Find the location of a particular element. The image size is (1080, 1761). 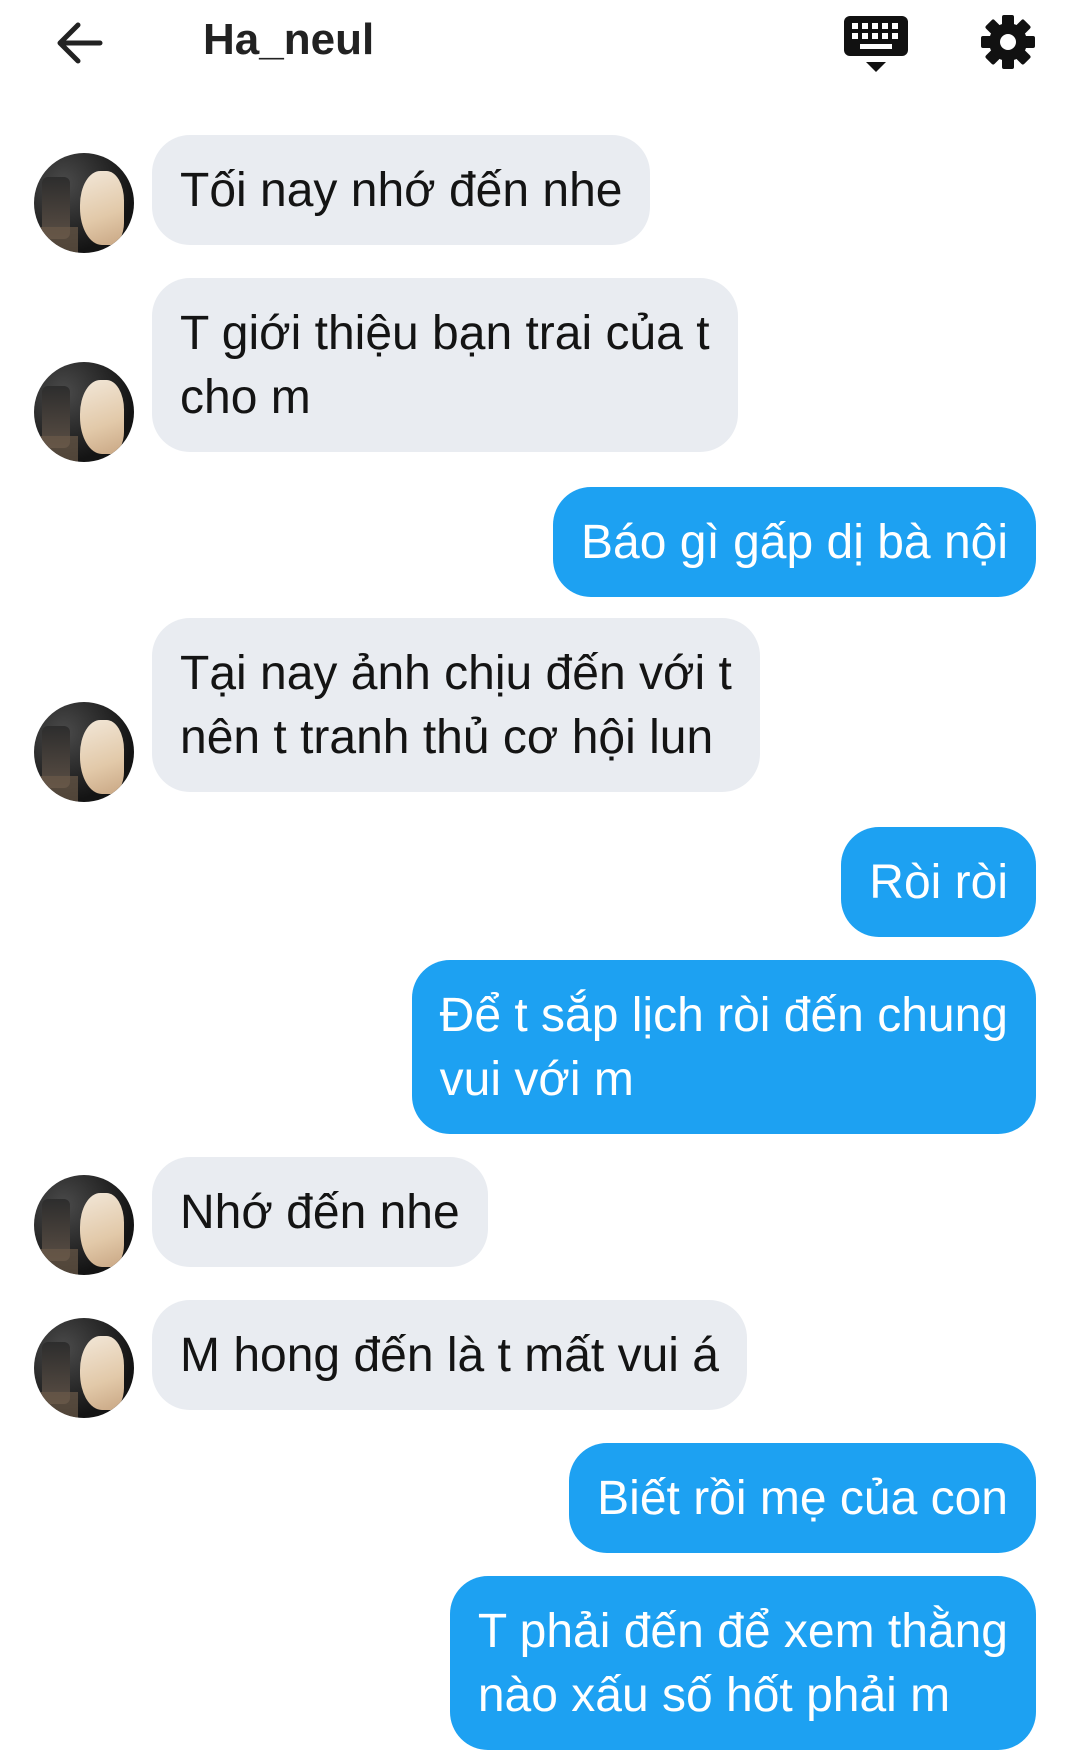

outgoing-message: Biết rồi mẹ của con is located at coordinates (802, 1498).